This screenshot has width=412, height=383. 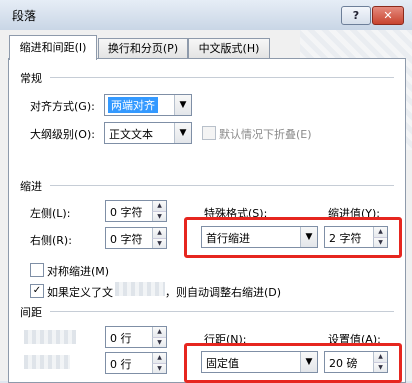 I want to click on auto-adjust-label-start: 如果定义了文, so click(x=80, y=292).